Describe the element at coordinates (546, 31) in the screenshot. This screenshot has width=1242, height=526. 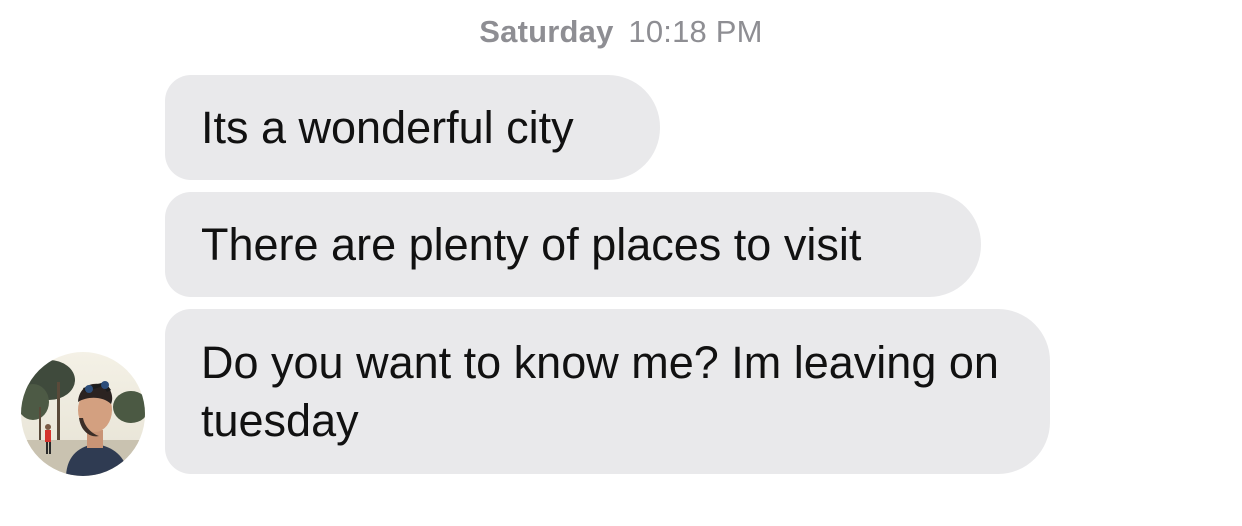
I see `timestamp-day: Saturday` at that location.